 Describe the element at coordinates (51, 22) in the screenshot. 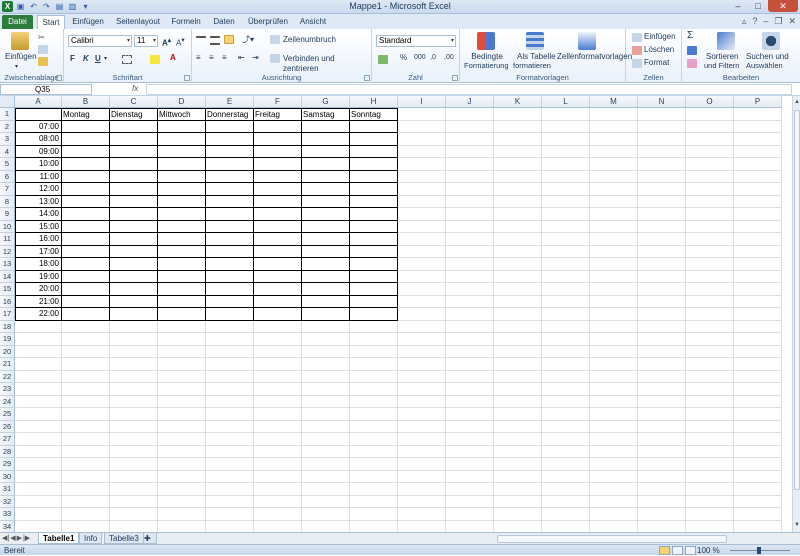

I see `tab-start: Start` at that location.